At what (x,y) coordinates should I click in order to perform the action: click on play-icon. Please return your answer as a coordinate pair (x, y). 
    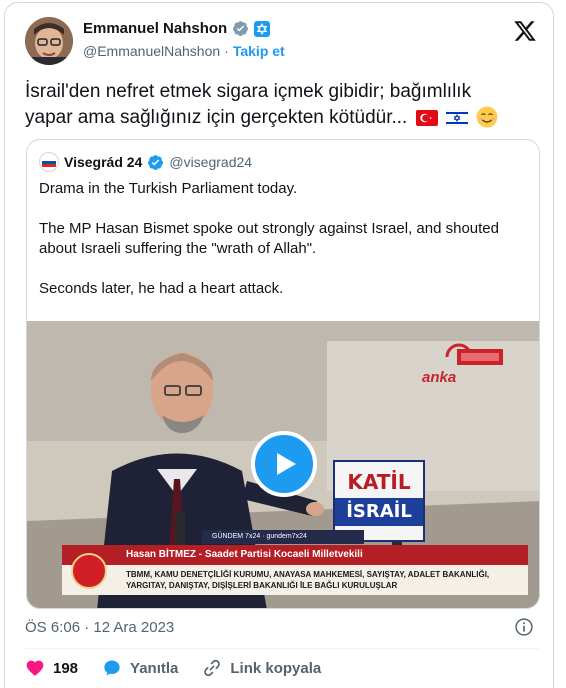
    Looking at the image, I should click on (286, 464).